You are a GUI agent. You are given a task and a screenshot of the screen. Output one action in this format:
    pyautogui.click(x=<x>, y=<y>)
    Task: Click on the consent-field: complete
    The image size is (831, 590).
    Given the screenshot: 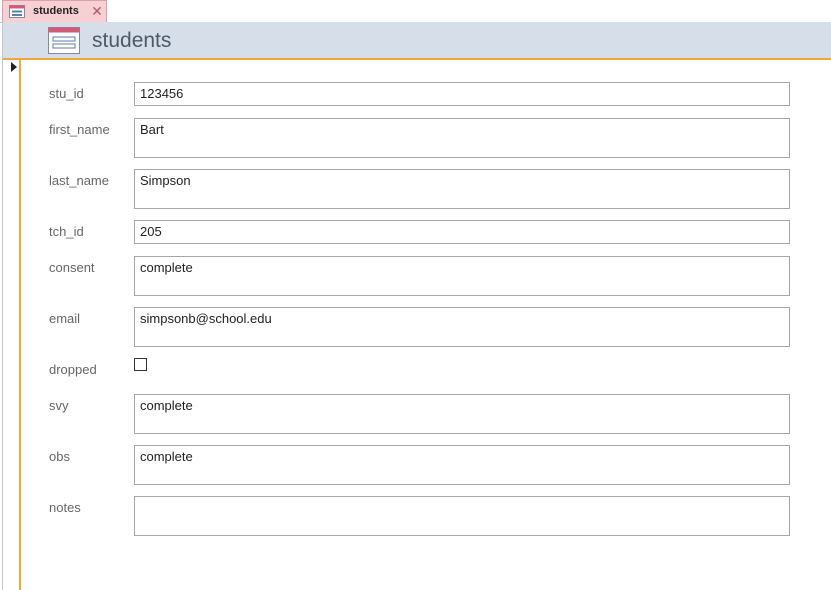 What is the action you would take?
    pyautogui.click(x=462, y=276)
    